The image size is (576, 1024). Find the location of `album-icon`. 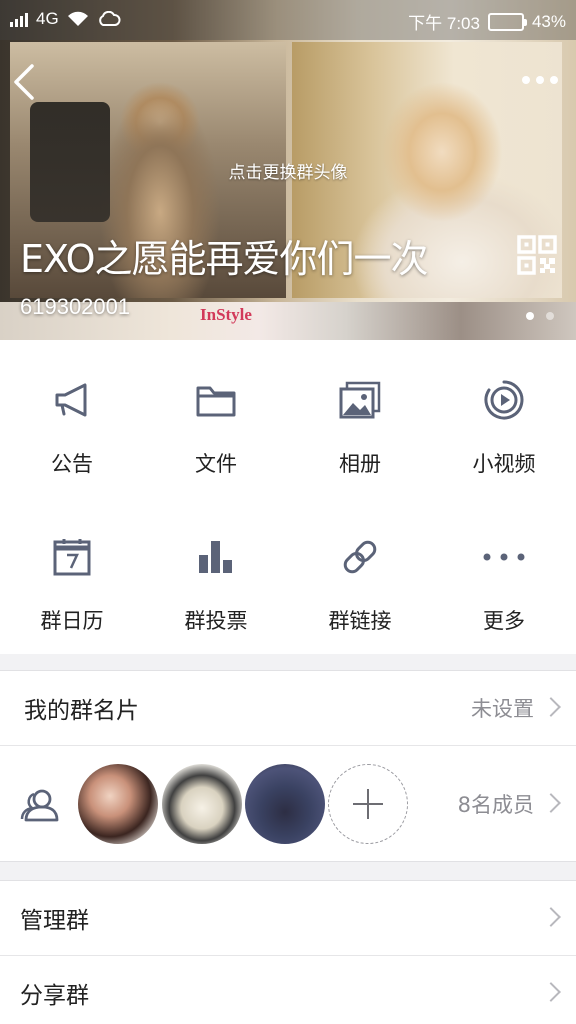

album-icon is located at coordinates (360, 400).